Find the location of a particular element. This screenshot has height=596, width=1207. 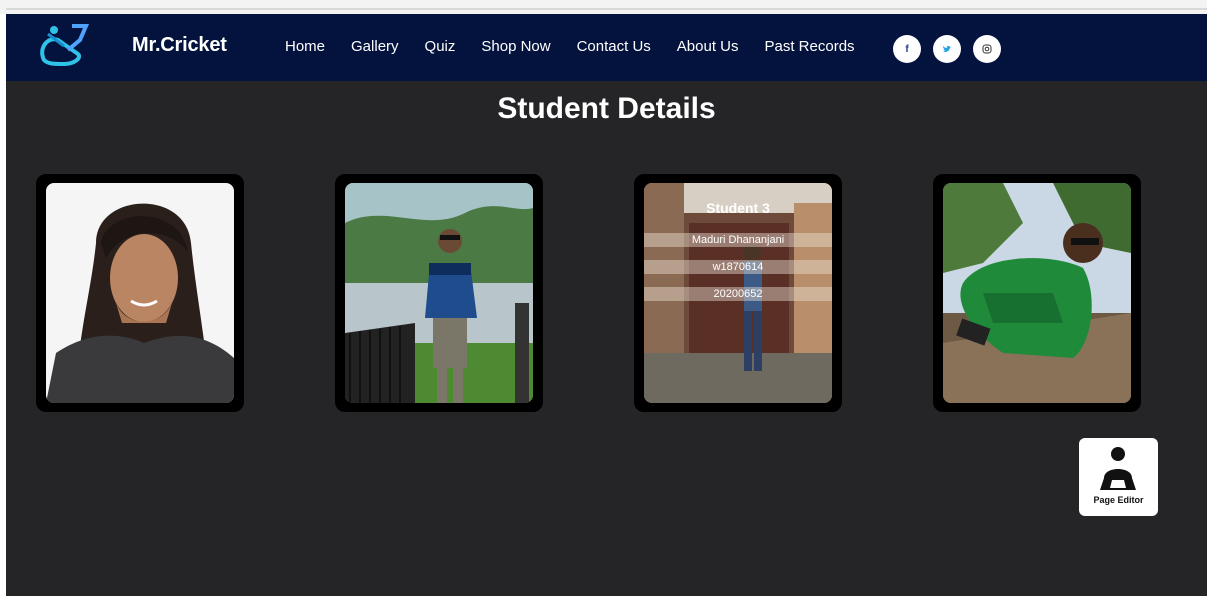

nav-shop-now: Shop Now is located at coordinates (515, 46).